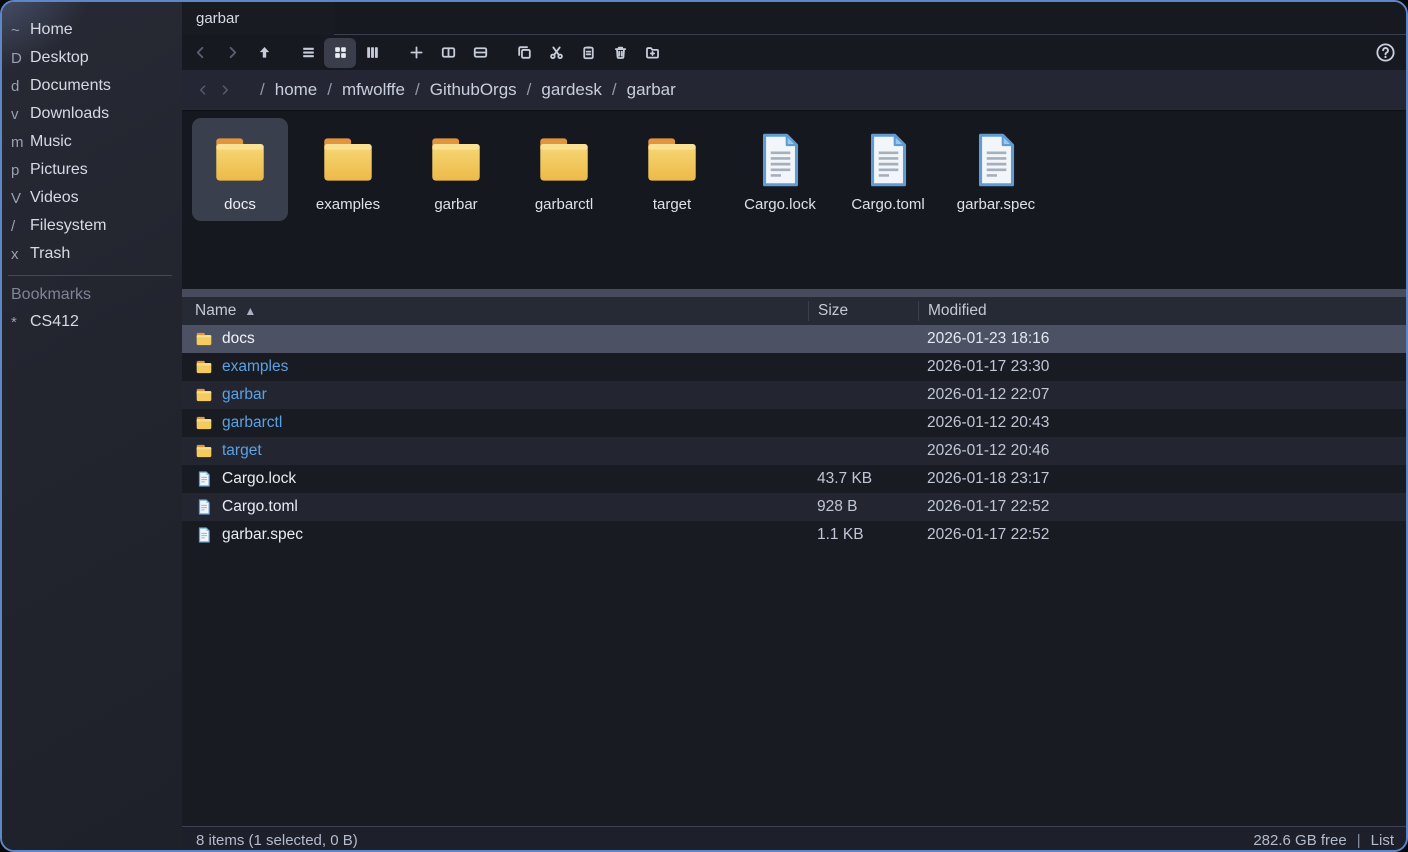 The height and width of the screenshot is (852, 1408). I want to click on list-row-modified: 2026-01-12 20:46, so click(988, 450).